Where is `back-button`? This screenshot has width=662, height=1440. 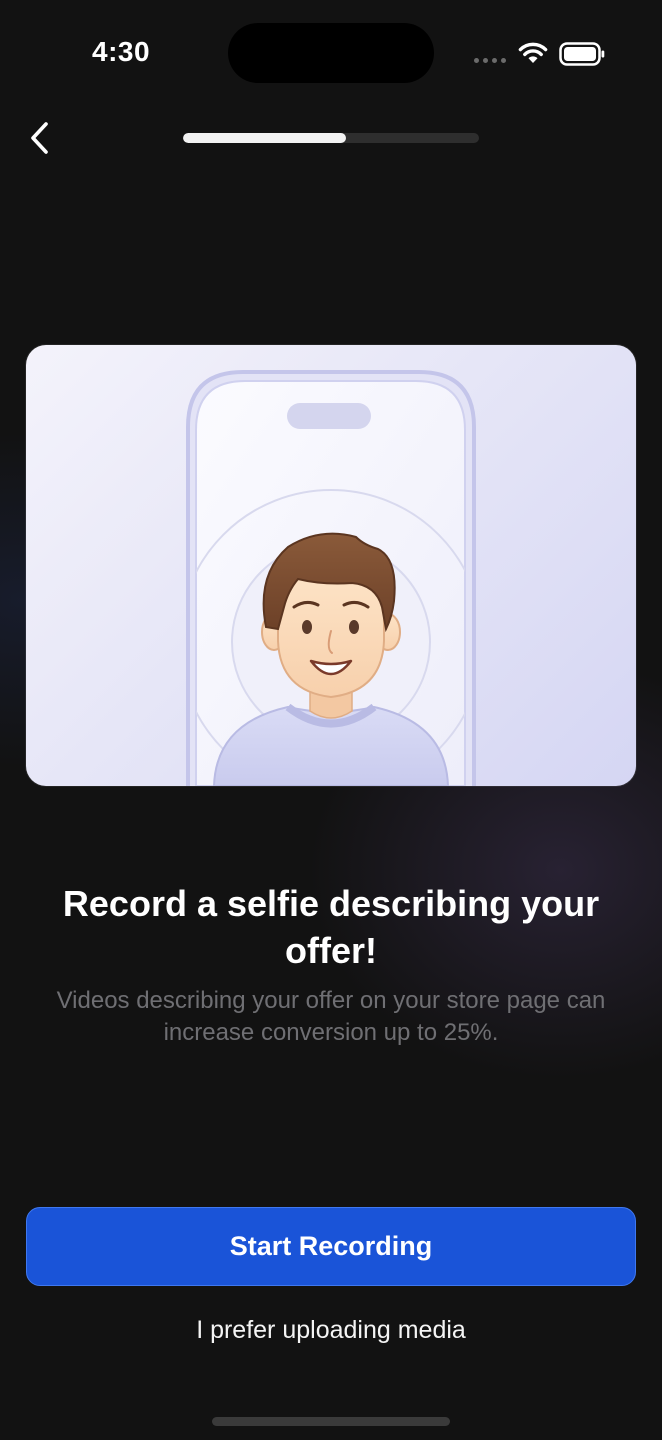 back-button is located at coordinates (40, 138).